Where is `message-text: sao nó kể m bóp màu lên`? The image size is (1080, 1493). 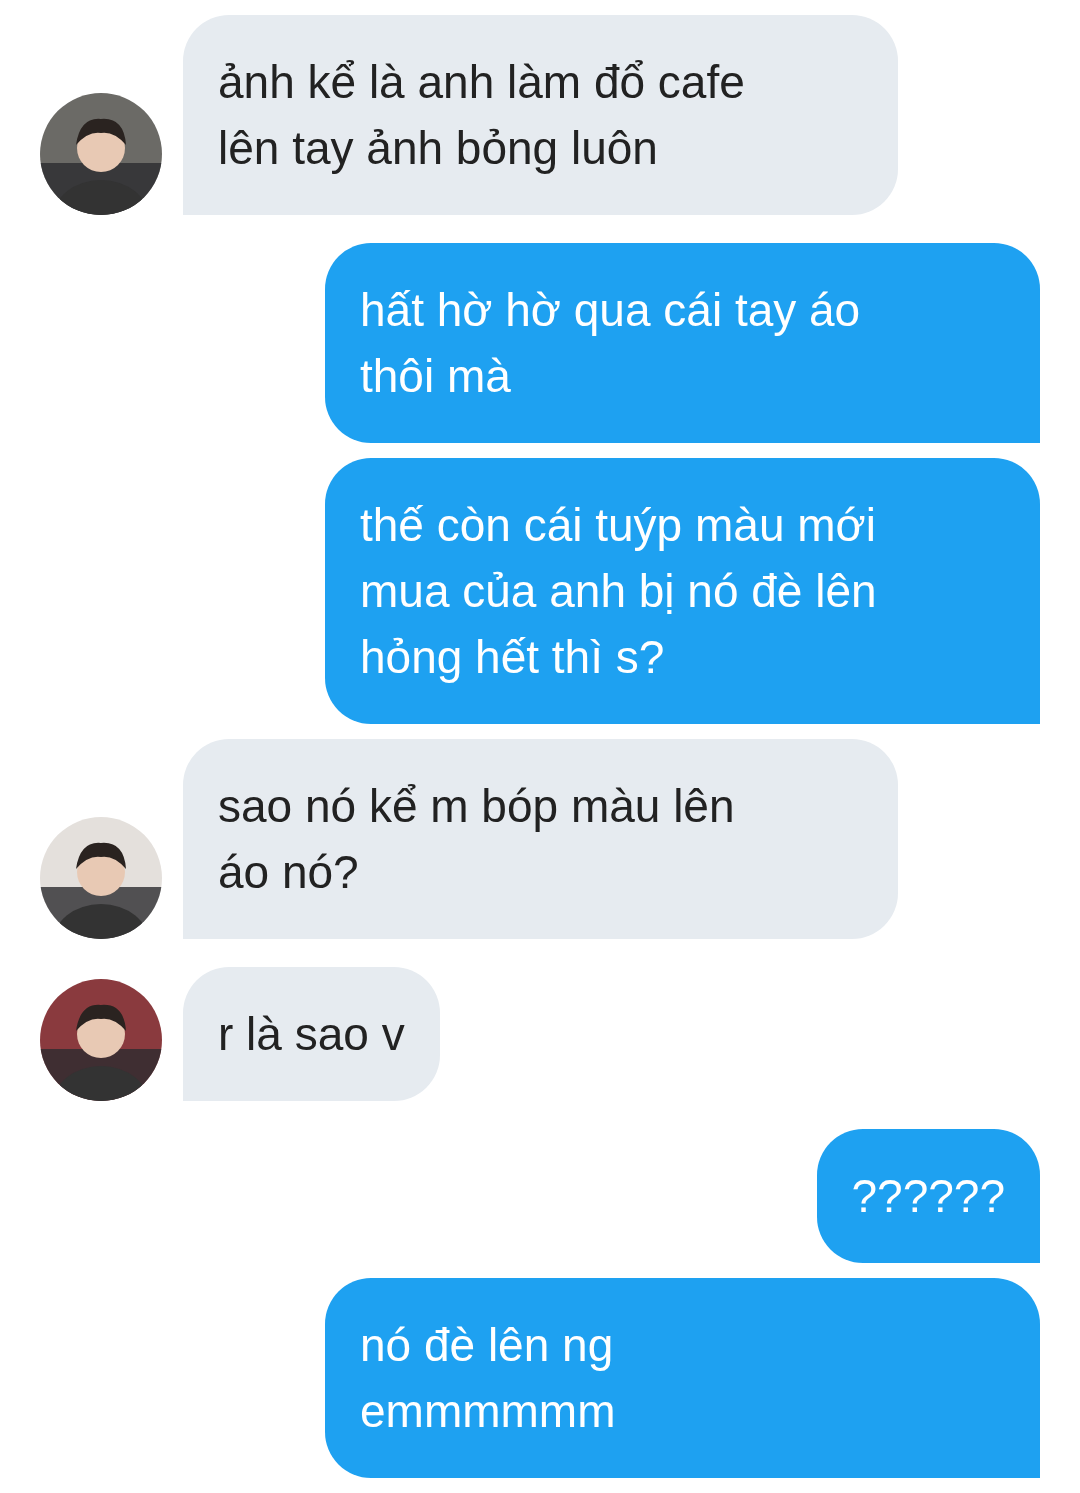 message-text: sao nó kể m bóp màu lên is located at coordinates (477, 806).